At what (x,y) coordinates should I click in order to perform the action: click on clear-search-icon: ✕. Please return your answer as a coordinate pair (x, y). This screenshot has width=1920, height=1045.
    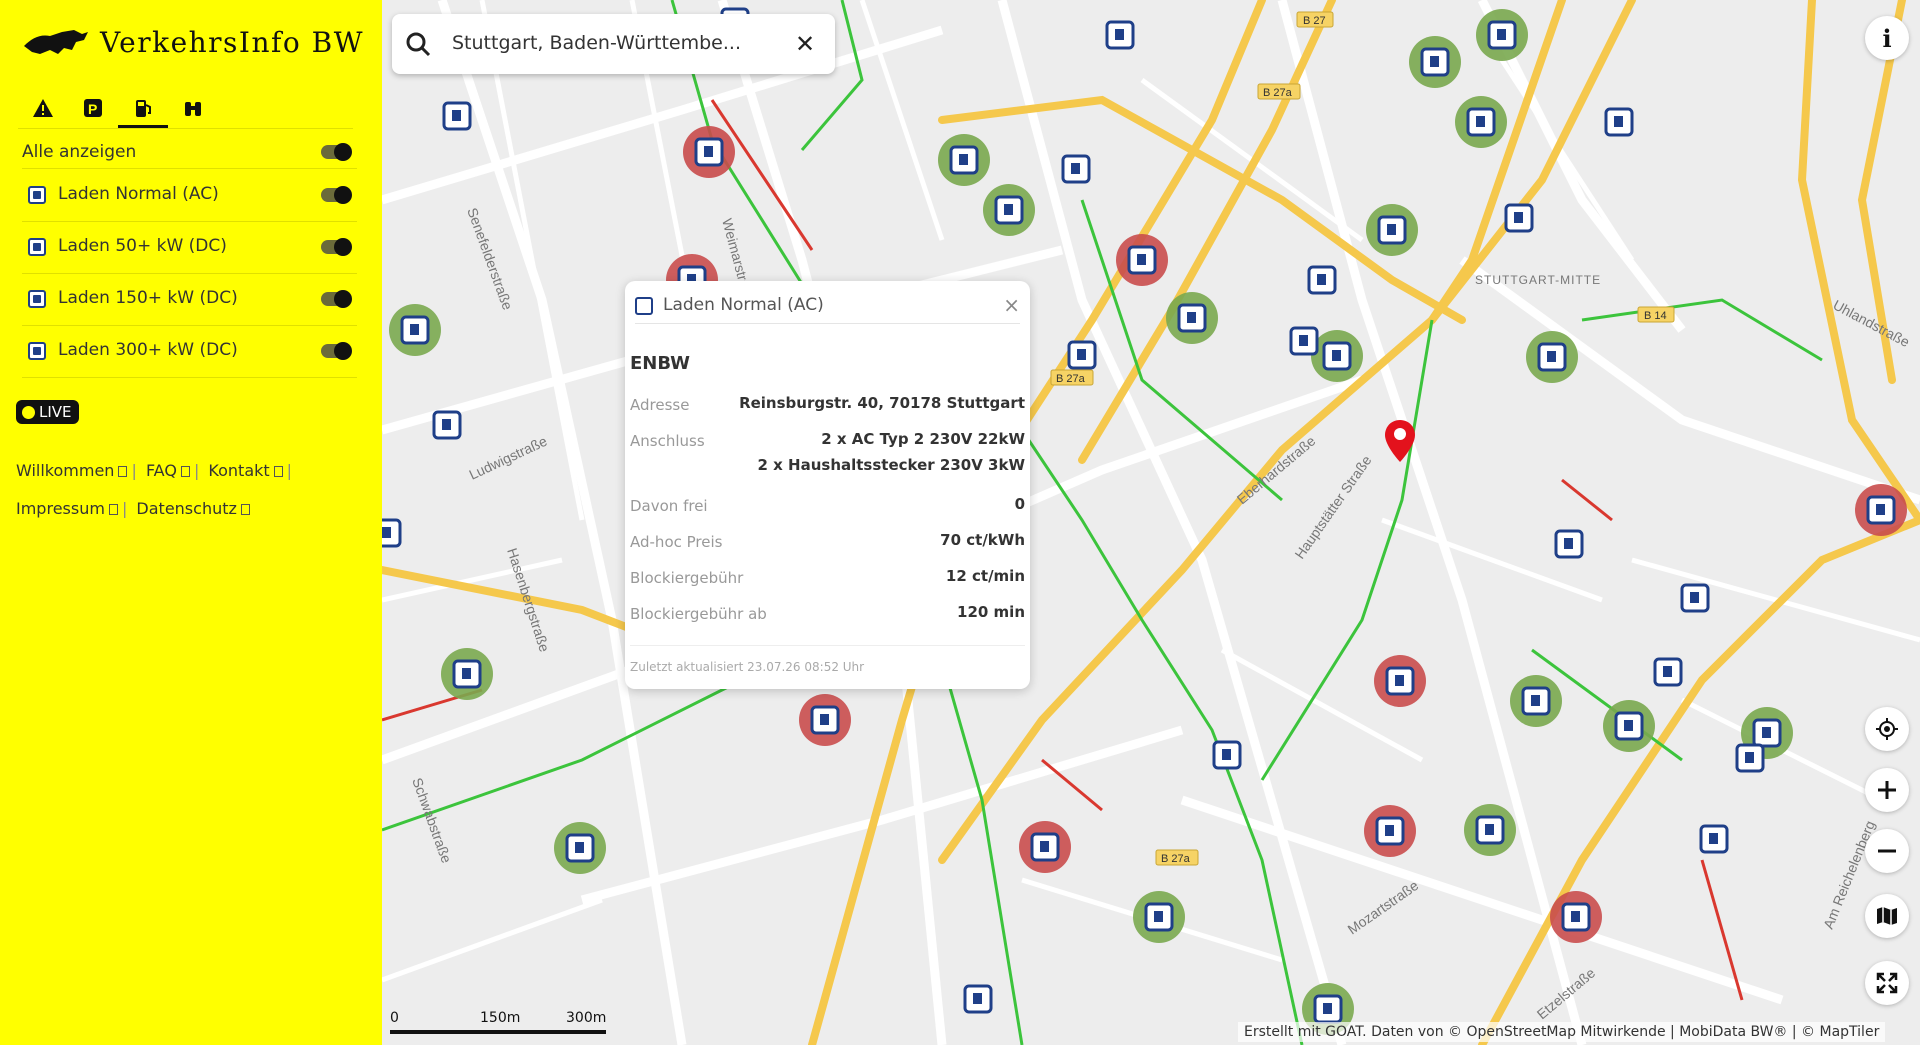
    Looking at the image, I should click on (805, 44).